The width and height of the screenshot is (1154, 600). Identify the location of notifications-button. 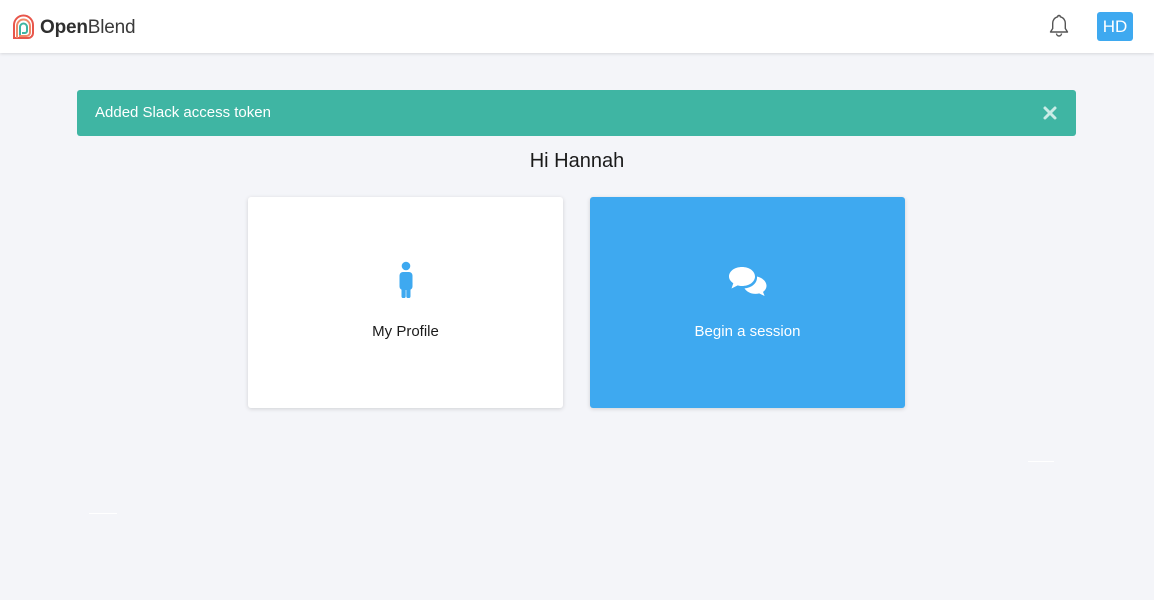
(1059, 26).